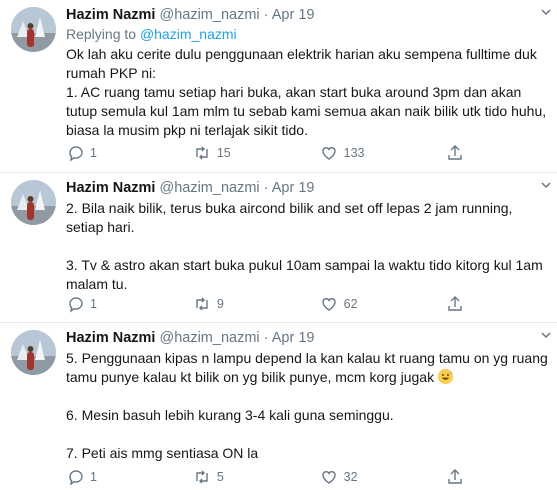  Describe the element at coordinates (350, 477) in the screenshot. I see `like-count: 32` at that location.